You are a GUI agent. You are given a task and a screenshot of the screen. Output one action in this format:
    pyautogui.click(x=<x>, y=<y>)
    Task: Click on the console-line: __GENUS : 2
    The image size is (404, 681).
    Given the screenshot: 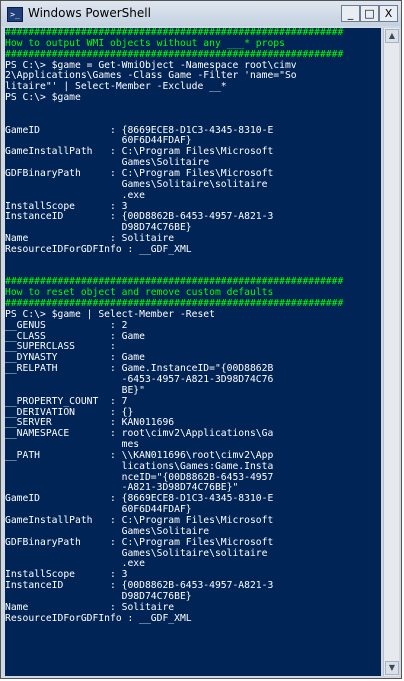 What is the action you would take?
    pyautogui.click(x=66, y=325)
    